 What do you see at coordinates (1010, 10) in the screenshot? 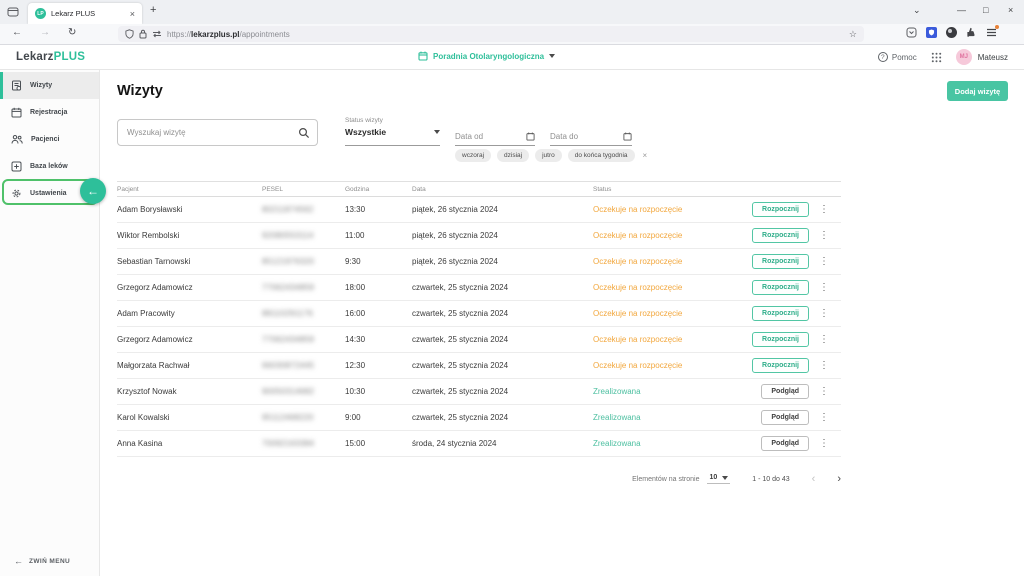
I see `window-close-button: ×` at bounding box center [1010, 10].